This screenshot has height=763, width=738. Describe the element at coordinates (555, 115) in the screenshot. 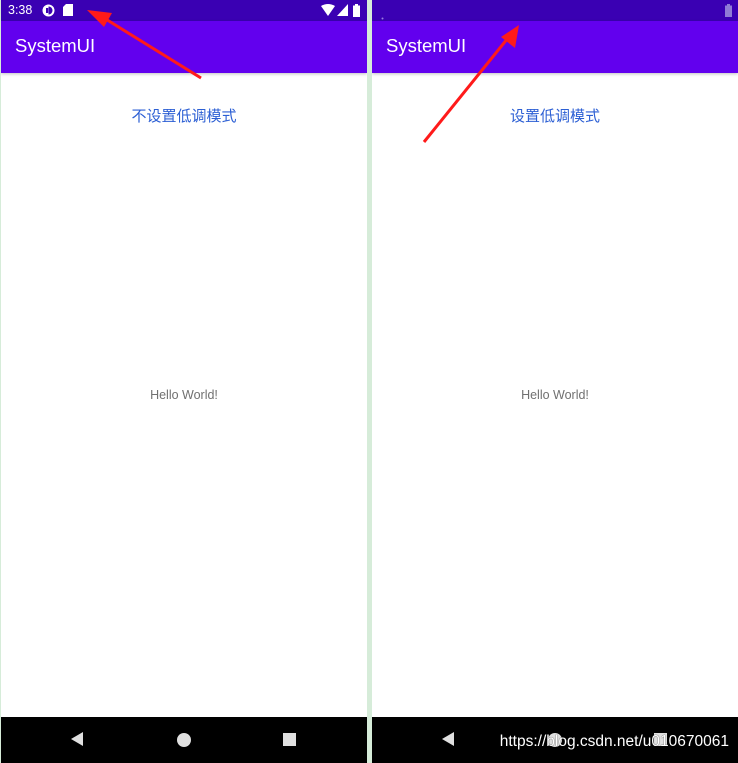

I see `low-profile-button: 设置低调模式` at that location.